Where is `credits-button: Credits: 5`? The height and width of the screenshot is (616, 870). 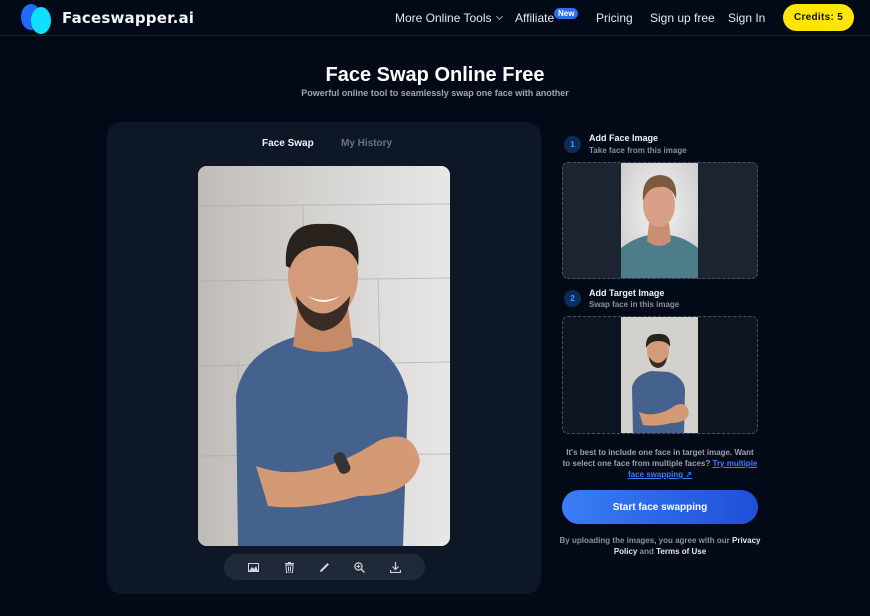
credits-button: Credits: 5 is located at coordinates (818, 17).